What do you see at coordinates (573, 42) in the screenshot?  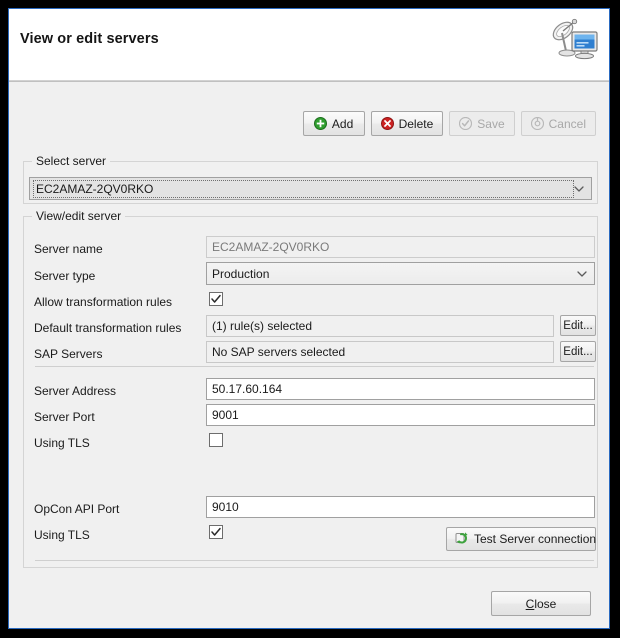 I see `server-satellite-icon` at bounding box center [573, 42].